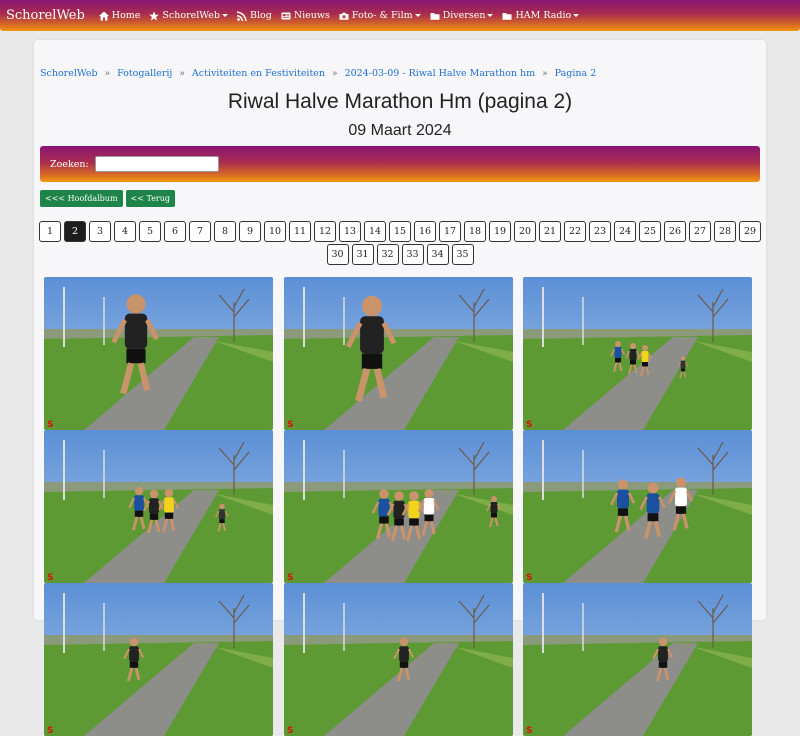 The width and height of the screenshot is (800, 736). Describe the element at coordinates (144, 73) in the screenshot. I see `breadcrumb-item: Fotogallerij` at that location.